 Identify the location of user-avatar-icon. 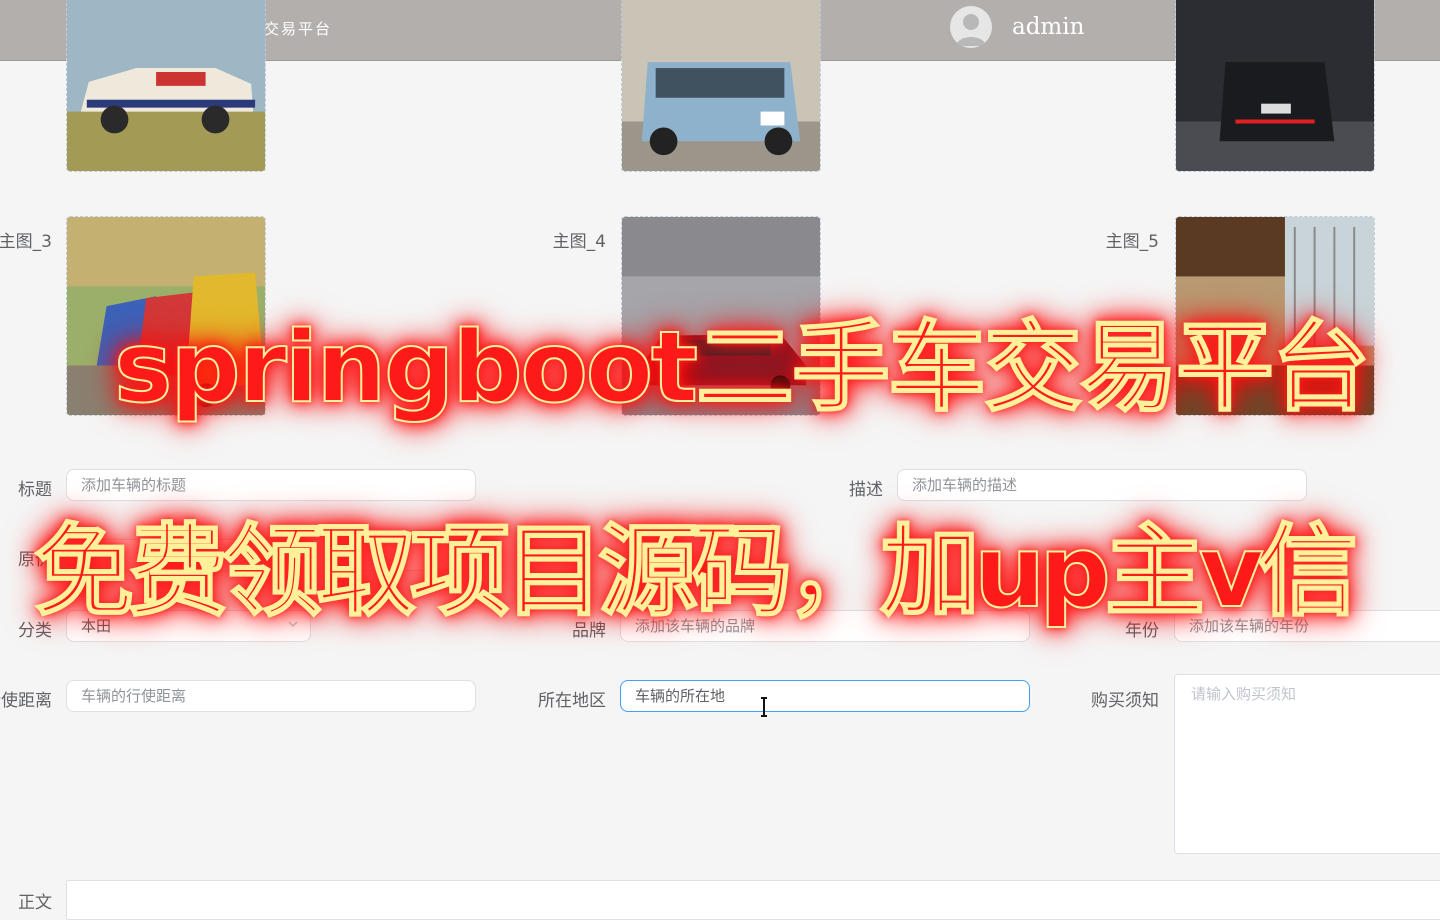
(971, 27).